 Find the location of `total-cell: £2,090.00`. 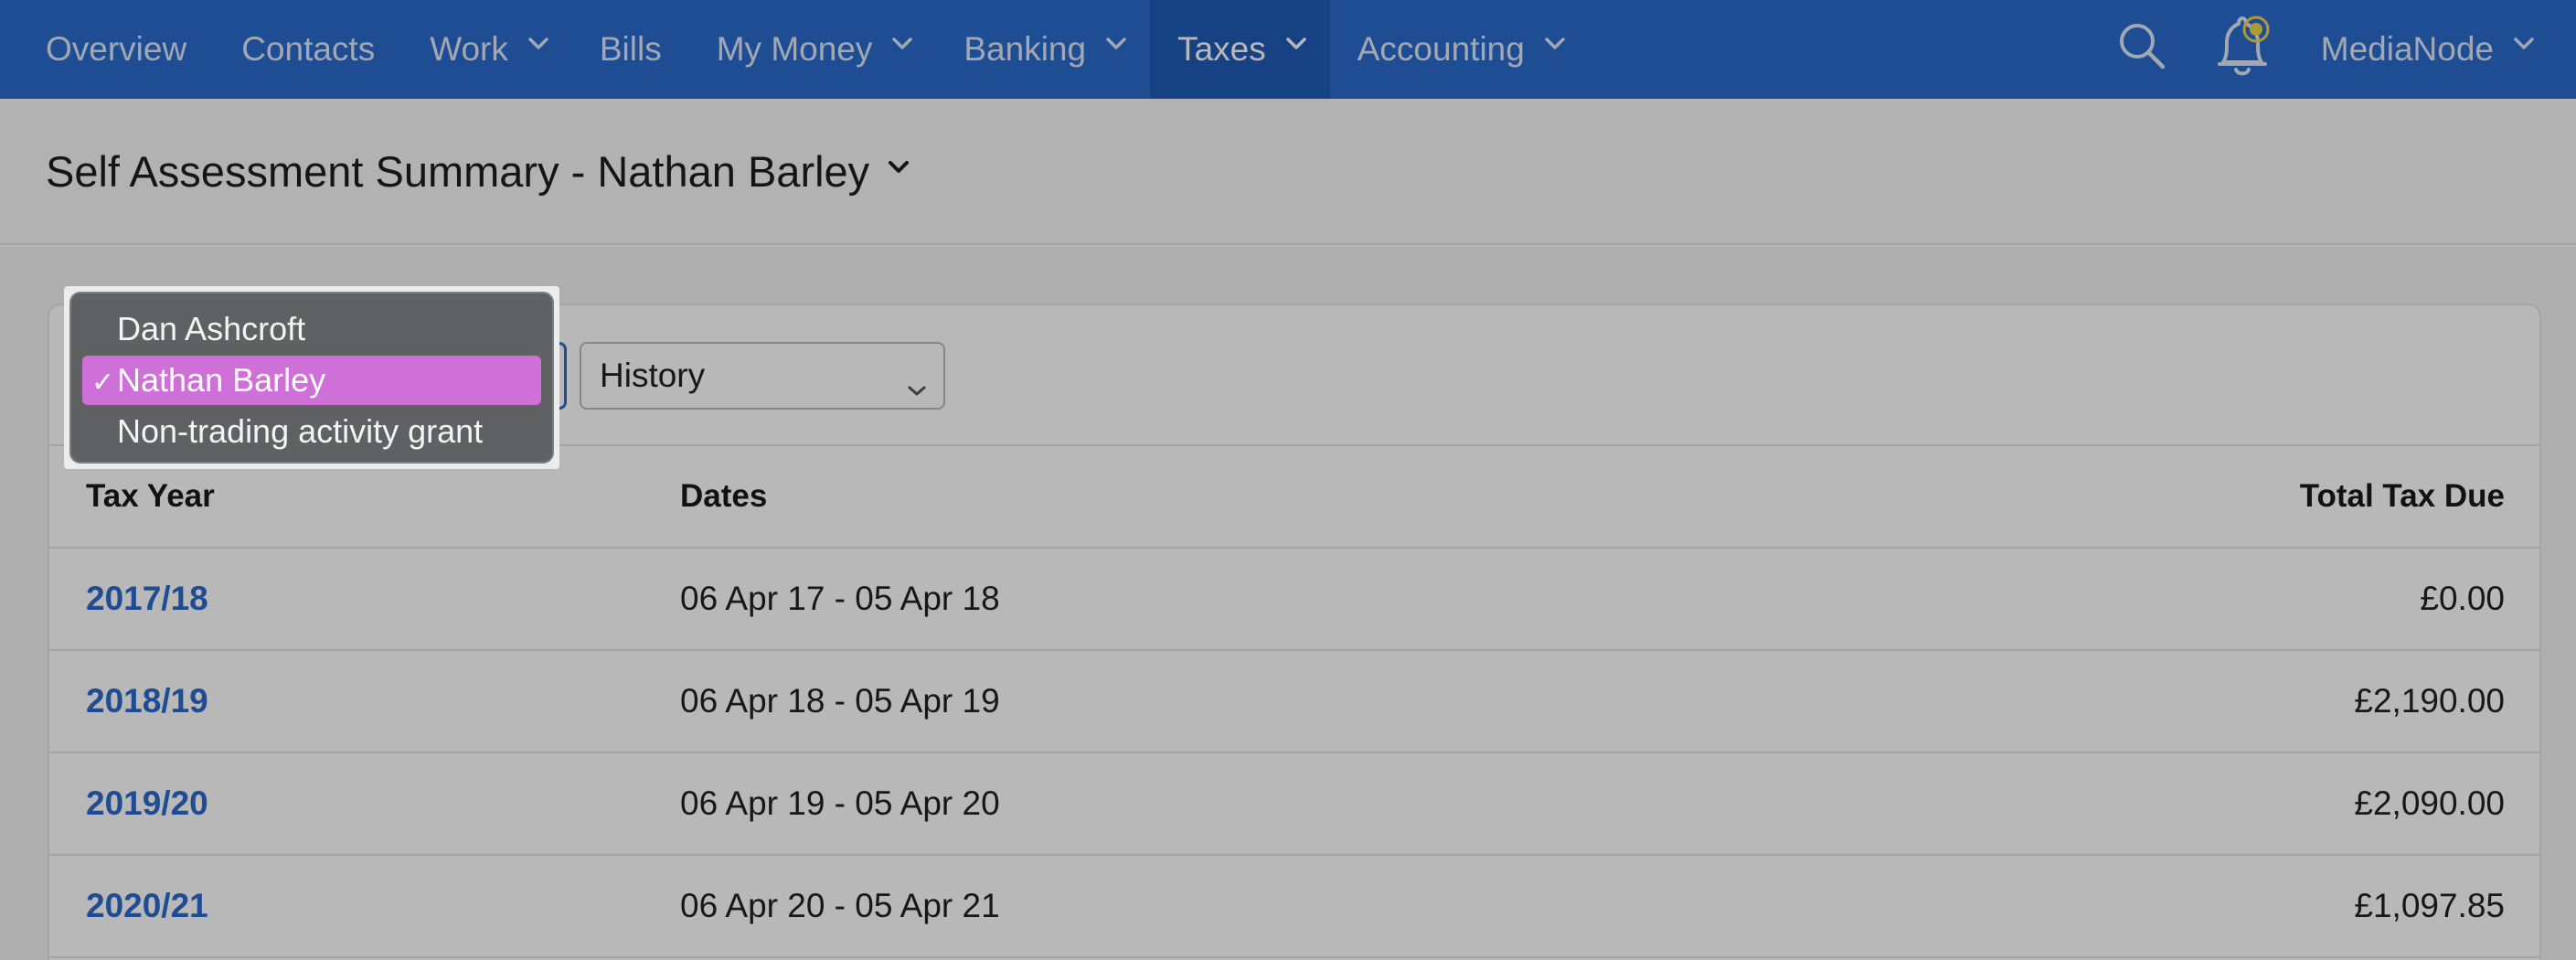

total-cell: £2,090.00 is located at coordinates (2429, 803).